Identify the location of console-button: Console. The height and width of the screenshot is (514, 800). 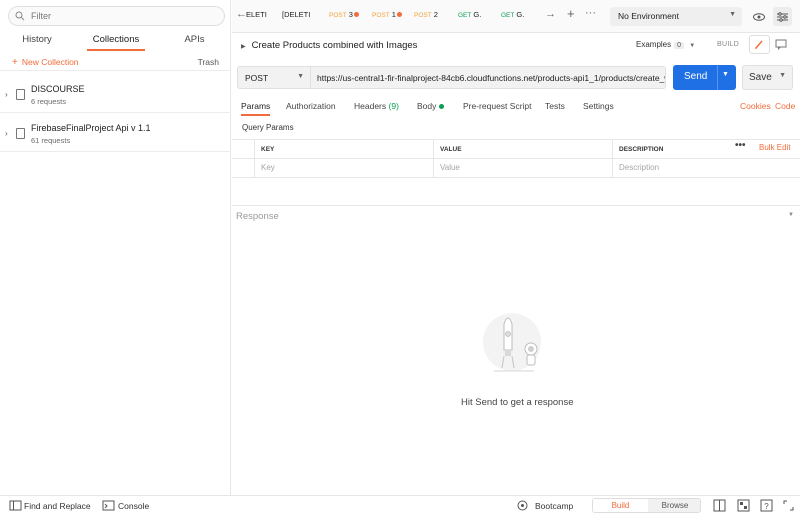
(133, 506).